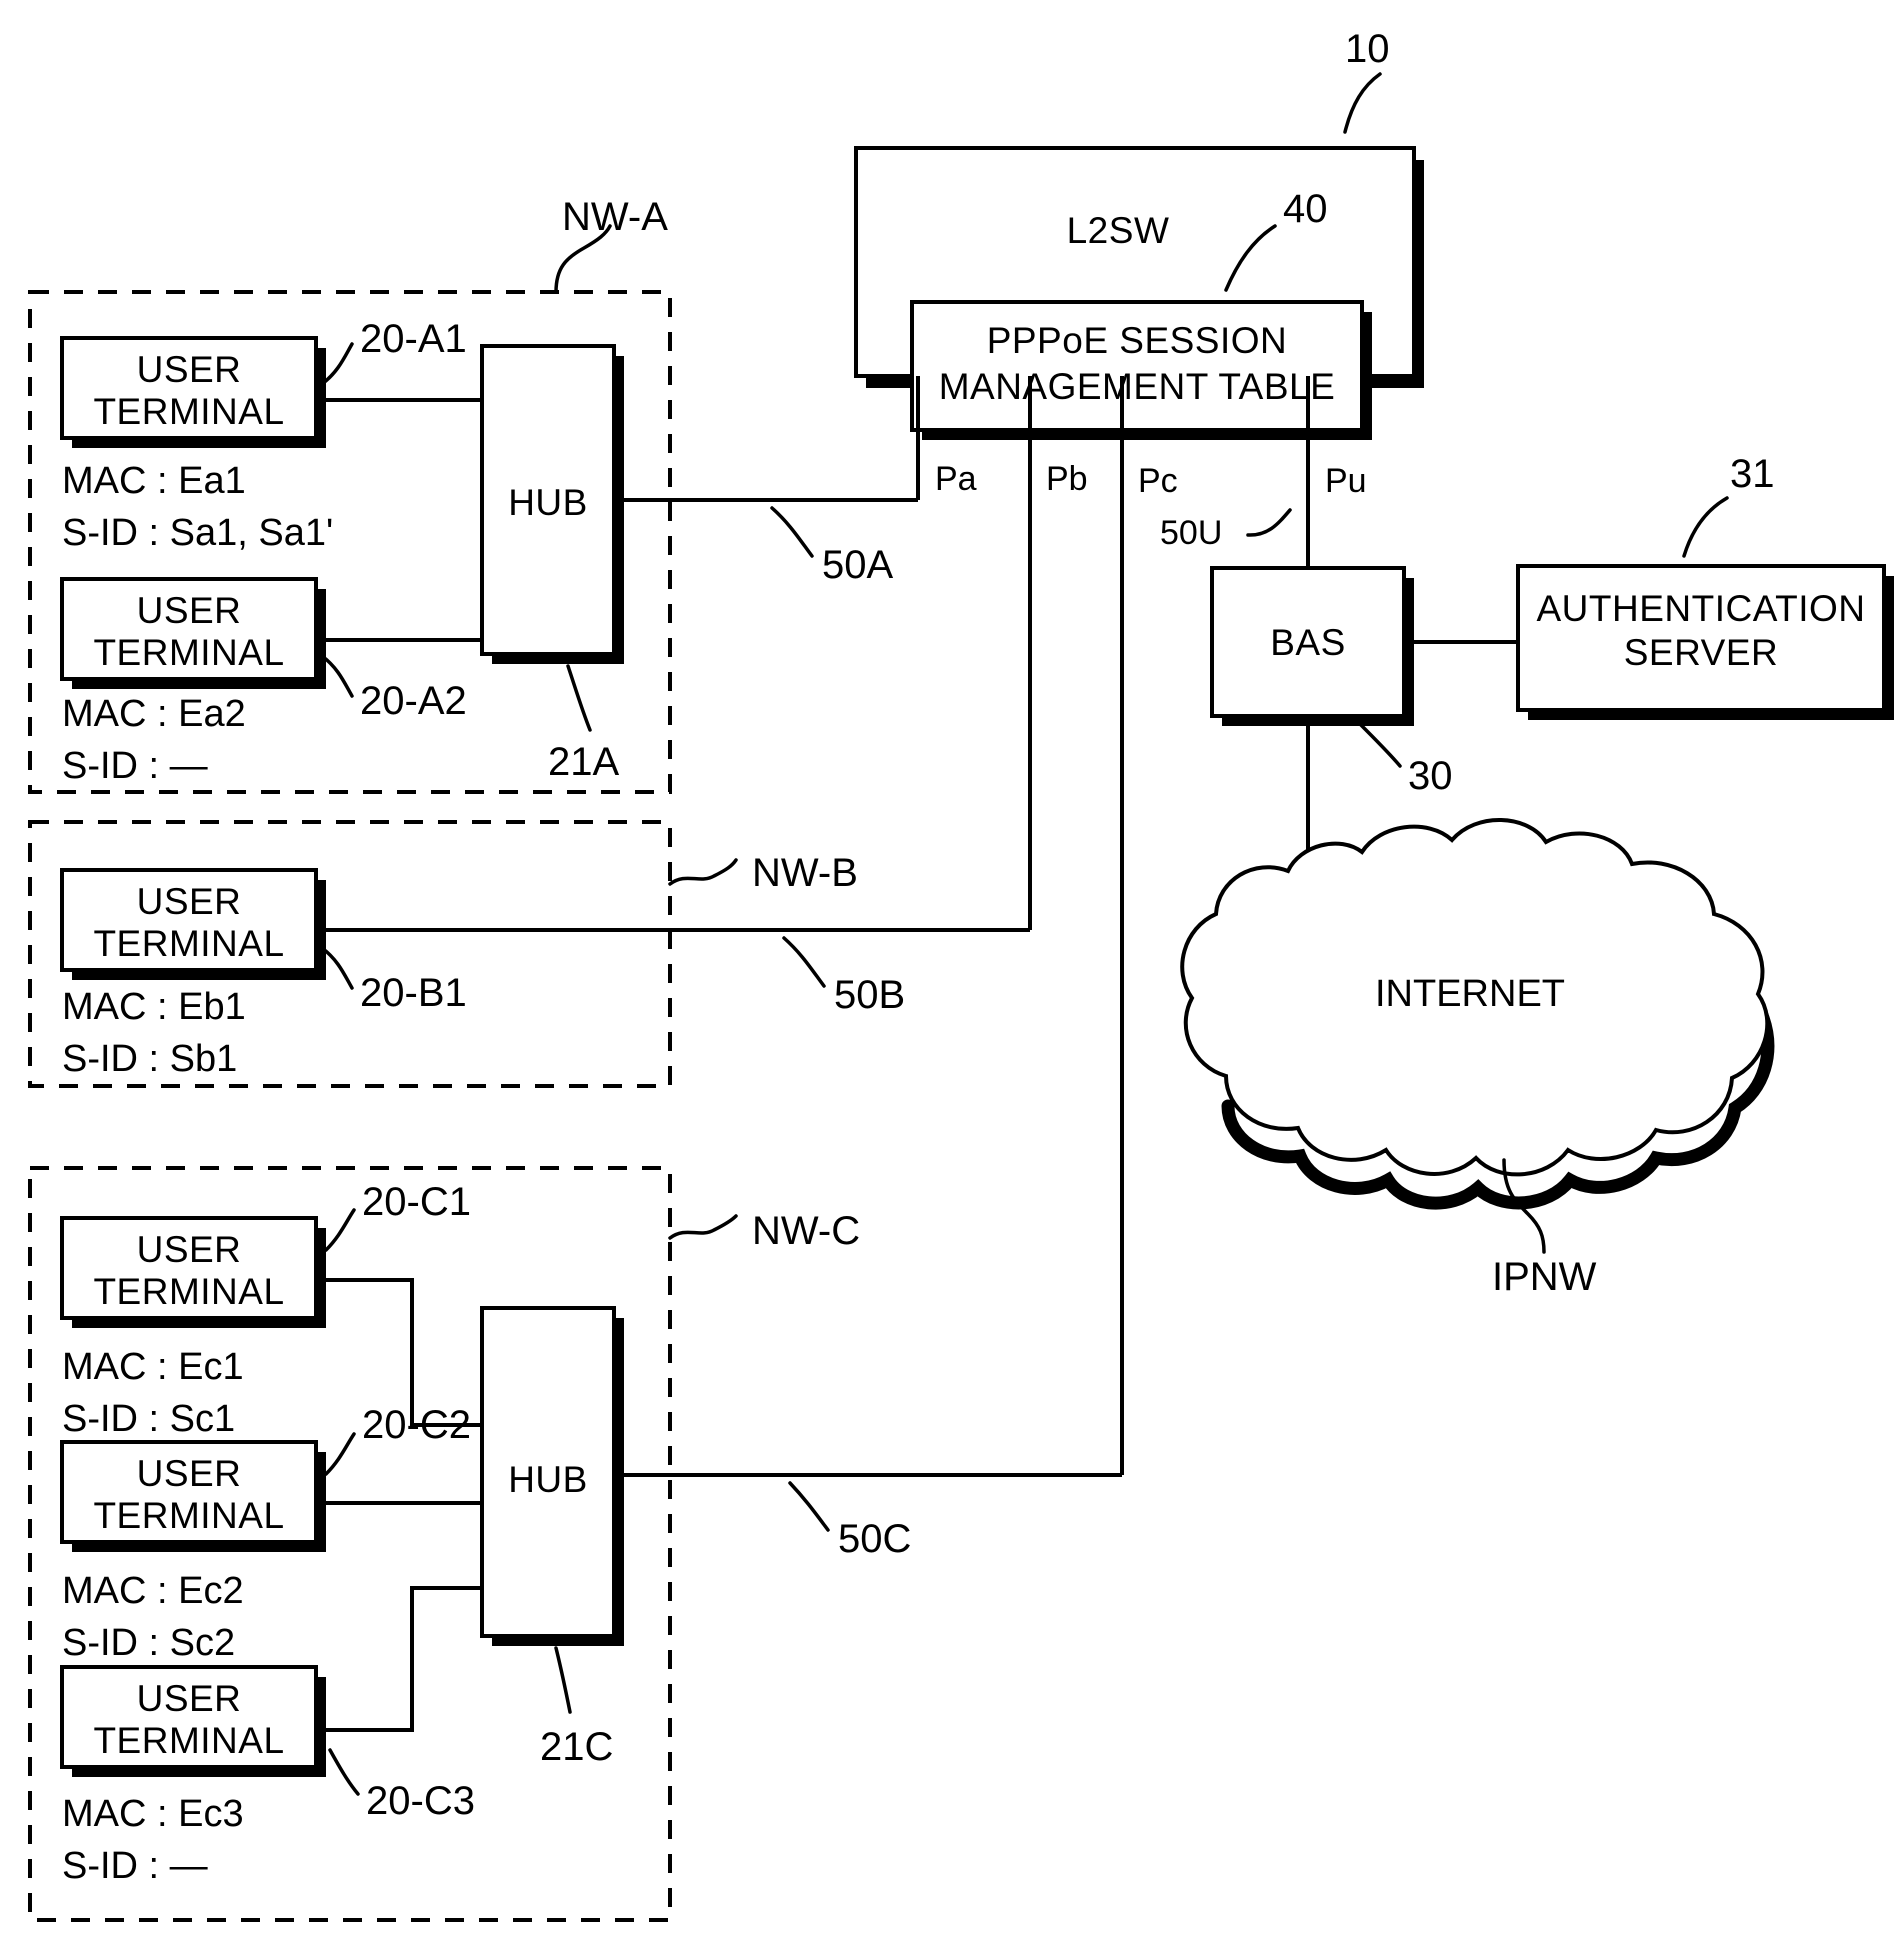 This screenshot has width=1900, height=1958. Describe the element at coordinates (1137, 340) in the screenshot. I see `pppoe-table-label-line1: PPPoE SESSION` at that location.